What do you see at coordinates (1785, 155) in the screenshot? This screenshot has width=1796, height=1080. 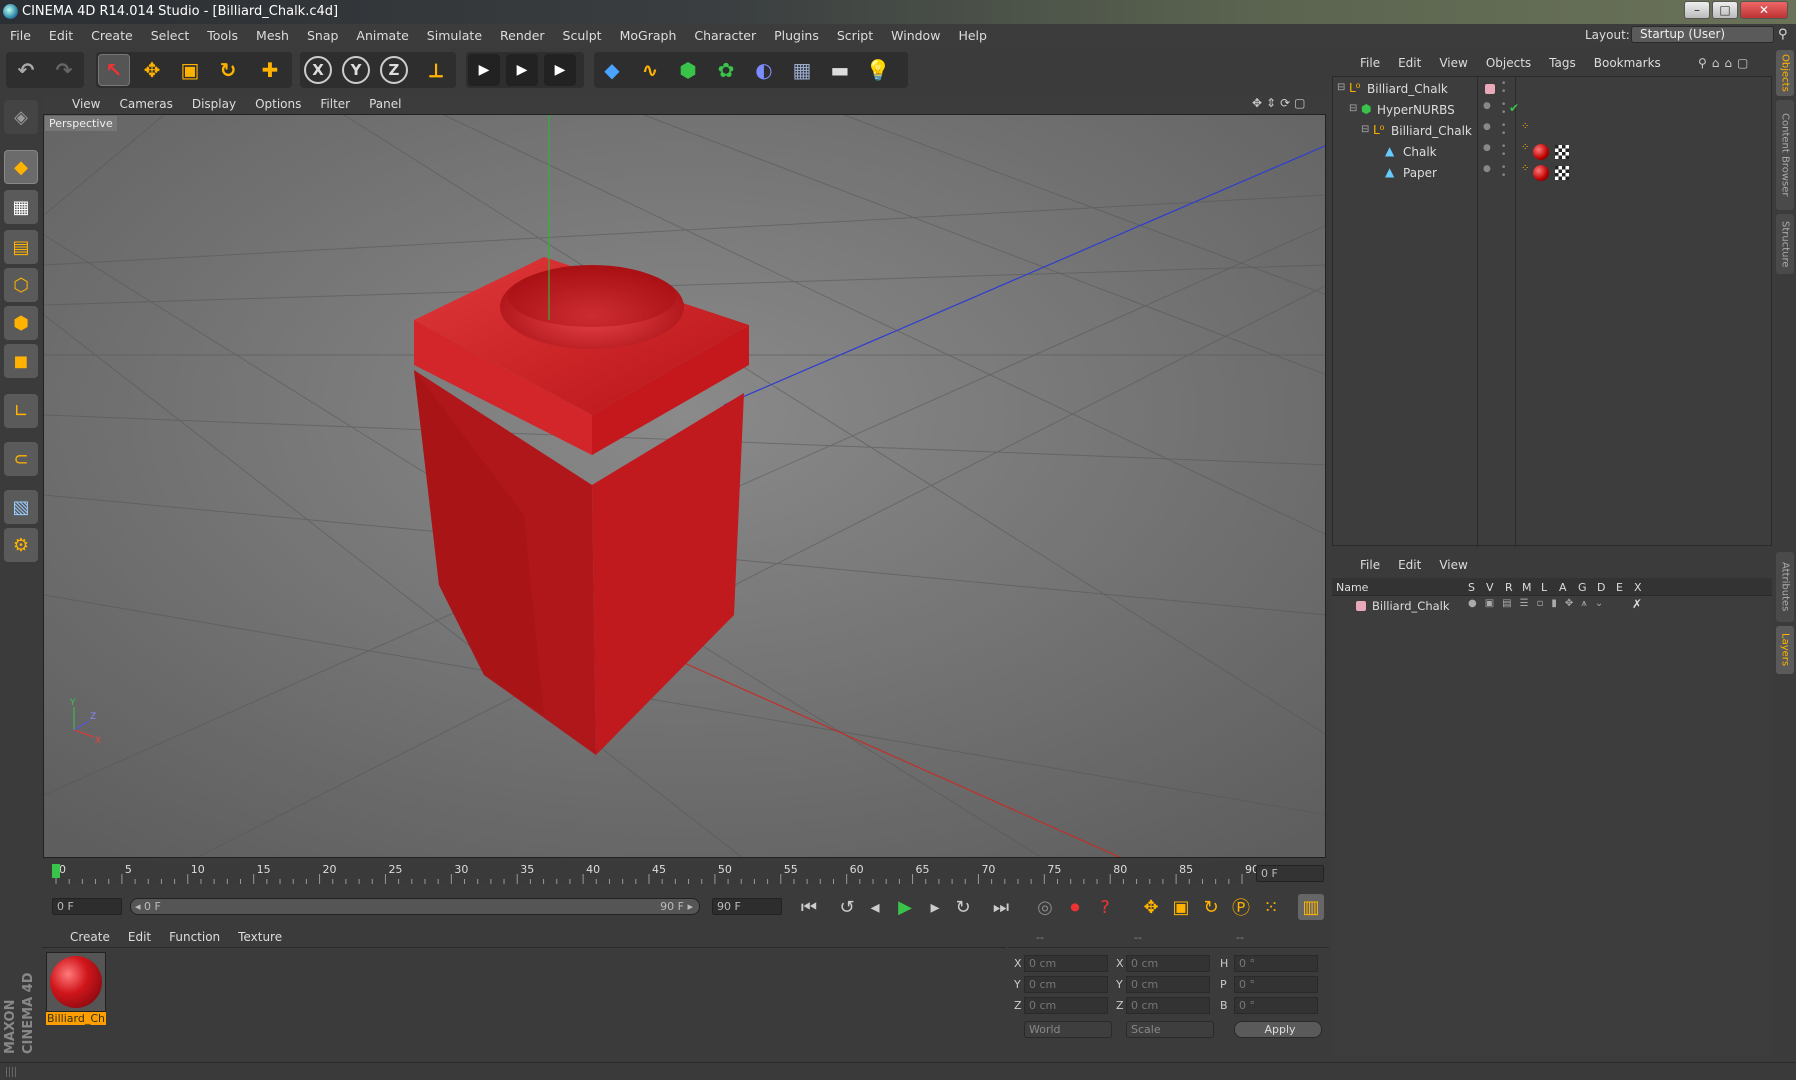 I see `tab-content-browser: Content Browser` at bounding box center [1785, 155].